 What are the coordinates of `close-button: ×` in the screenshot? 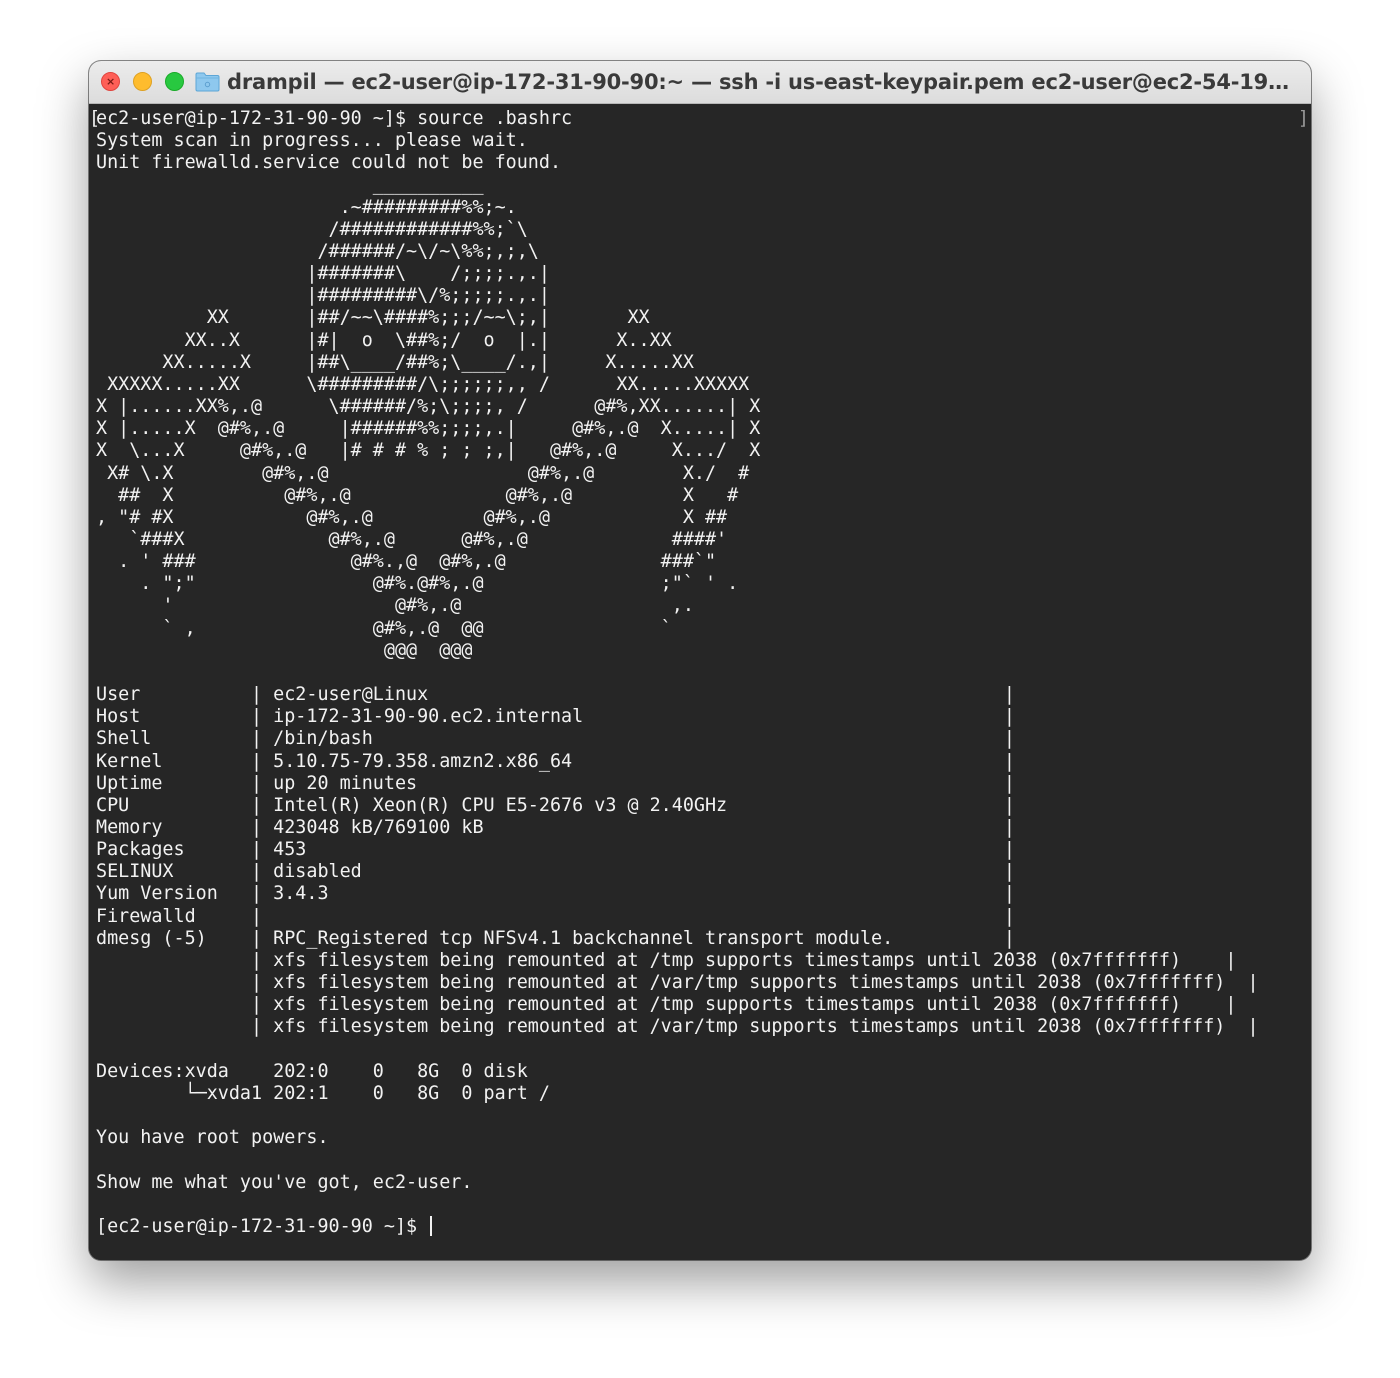 It's located at (110, 81).